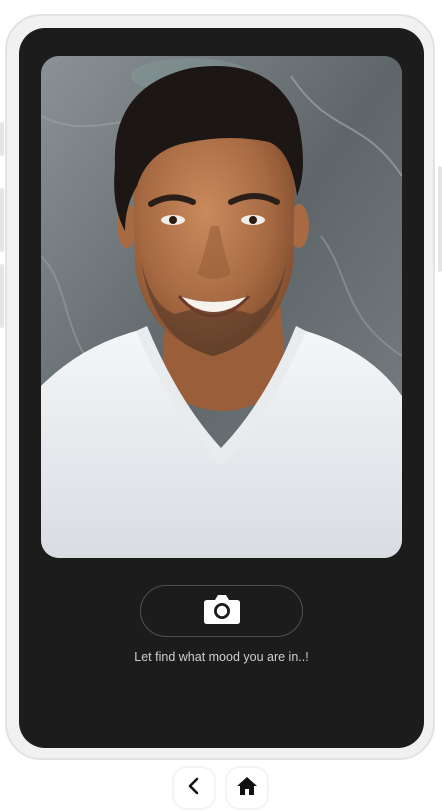  I want to click on back-button, so click(194, 788).